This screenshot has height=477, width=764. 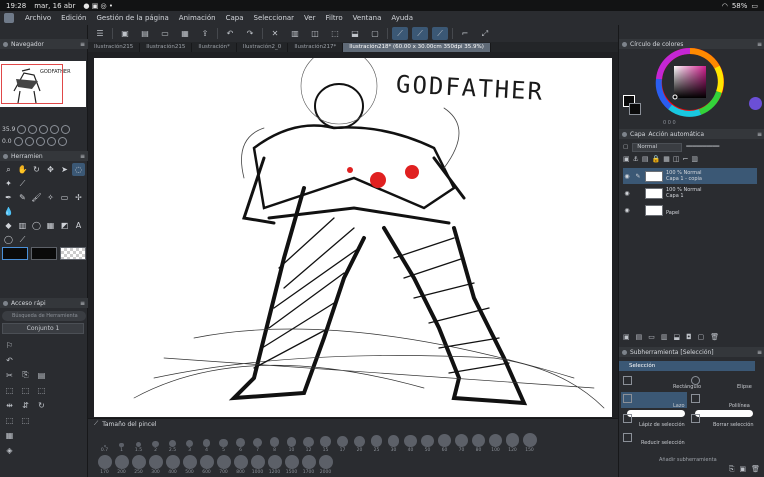 I want to click on subtool-shrink-selection: Reducir selección, so click(x=663, y=443).